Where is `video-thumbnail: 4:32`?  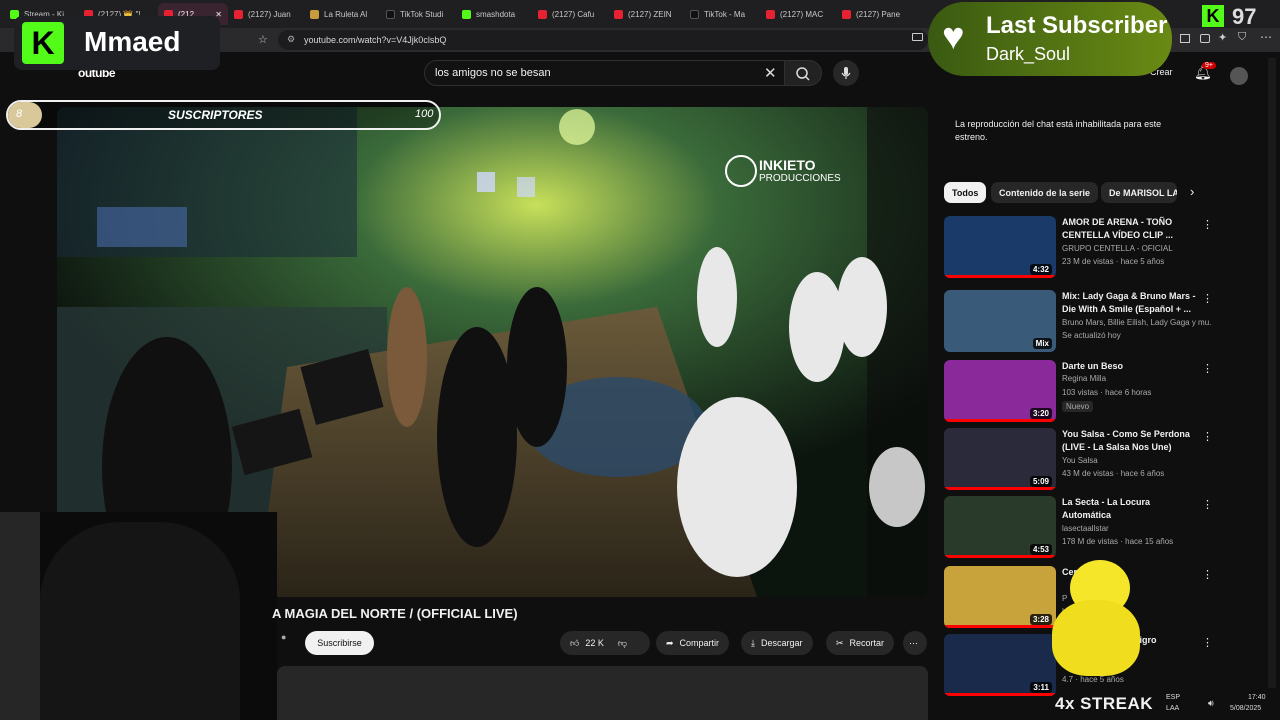 video-thumbnail: 4:32 is located at coordinates (1000, 247).